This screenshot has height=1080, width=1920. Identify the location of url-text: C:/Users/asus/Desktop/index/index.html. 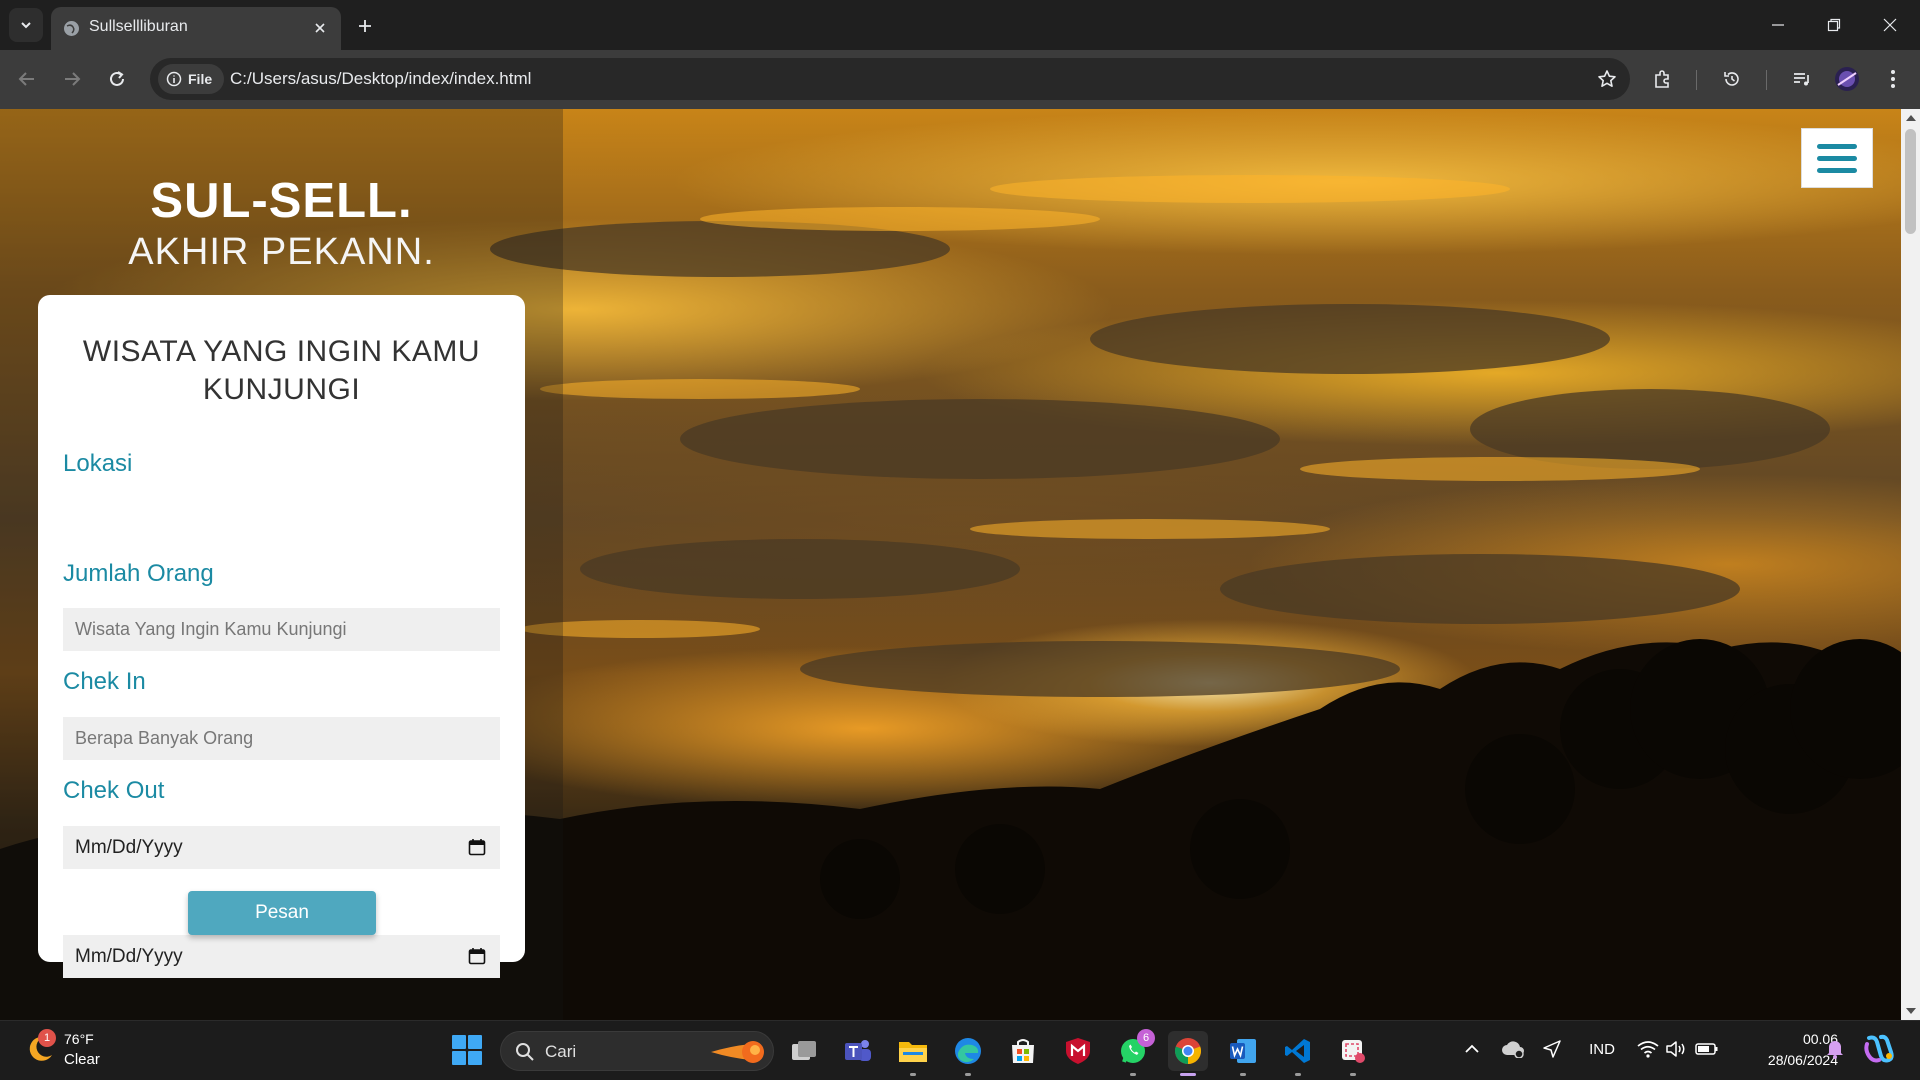
(380, 79).